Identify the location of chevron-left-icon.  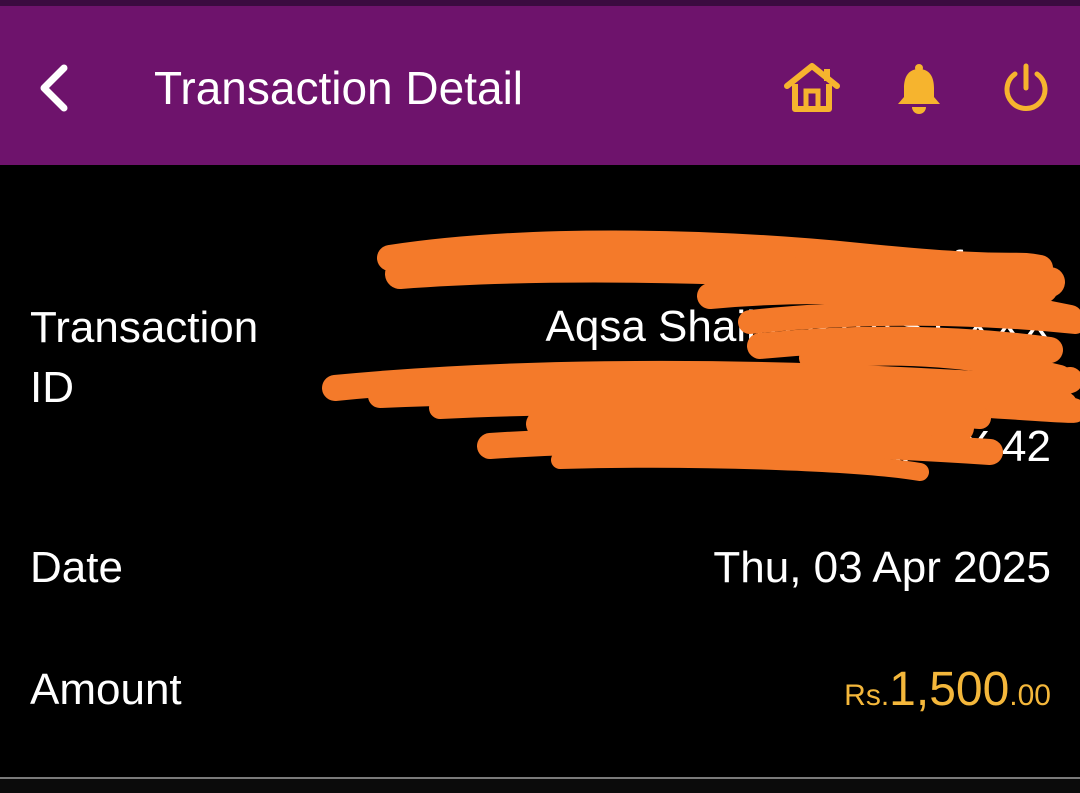
(54, 88).